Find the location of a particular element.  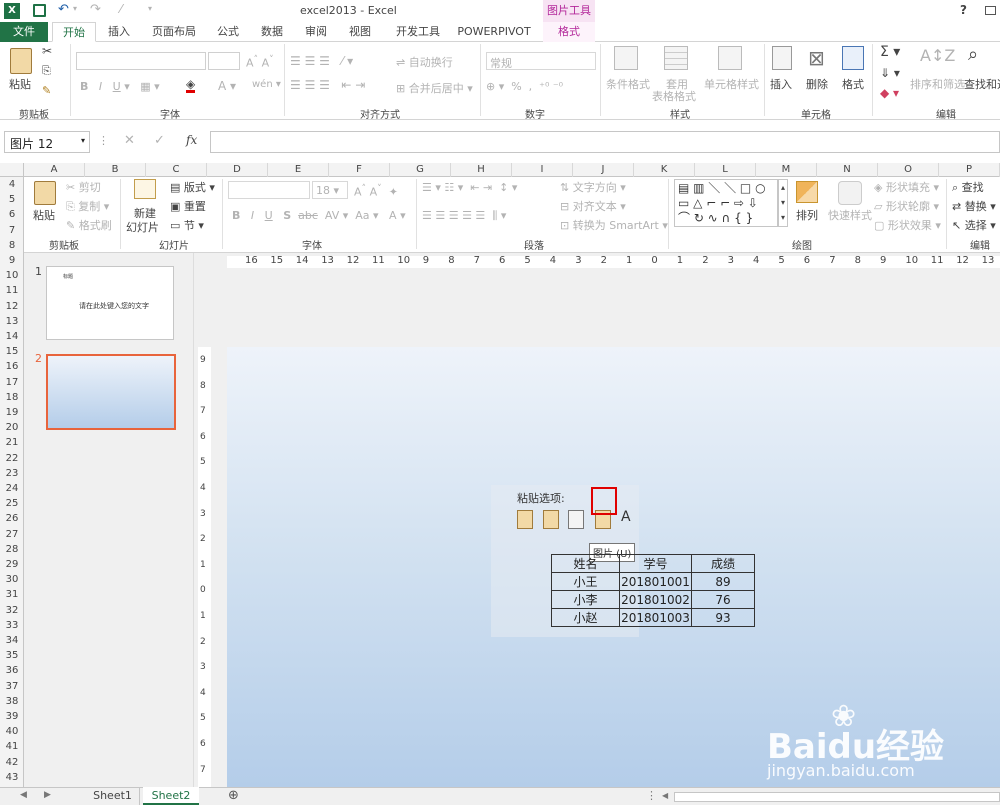

paste-text-only-icon: A is located at coordinates (626, 517).